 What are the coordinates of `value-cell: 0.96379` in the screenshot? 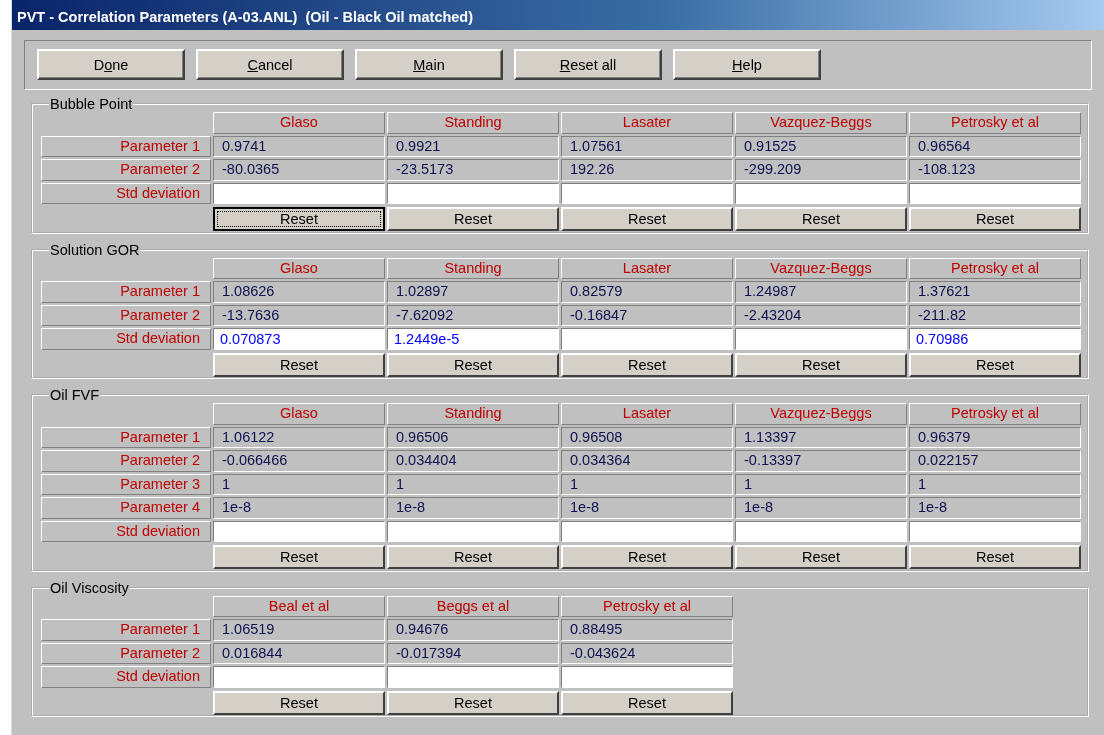 It's located at (995, 437).